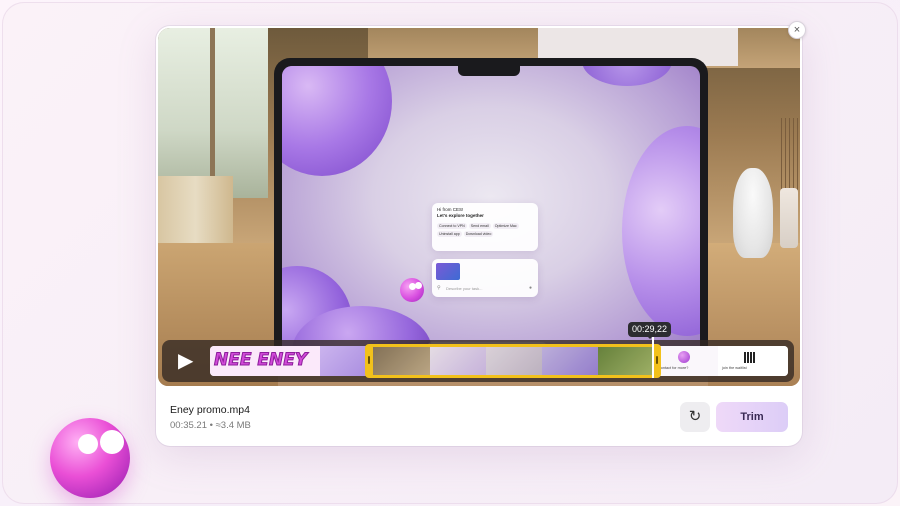  Describe the element at coordinates (412, 290) in the screenshot. I see `mascot-small` at that location.